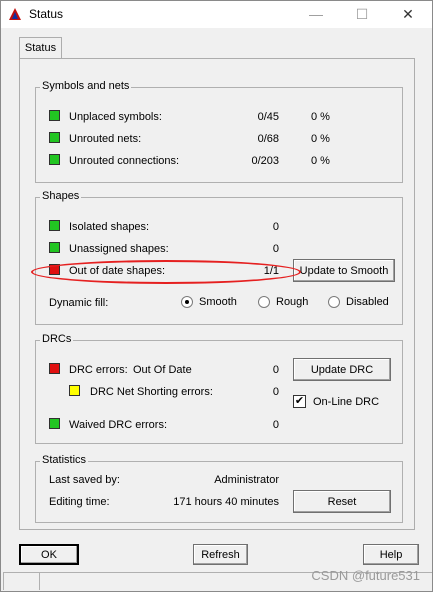 This screenshot has width=433, height=592. I want to click on refresh-button: Refresh, so click(220, 554).